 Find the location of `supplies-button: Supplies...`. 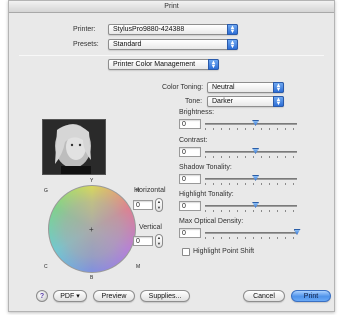

supplies-button: Supplies... is located at coordinates (165, 296).